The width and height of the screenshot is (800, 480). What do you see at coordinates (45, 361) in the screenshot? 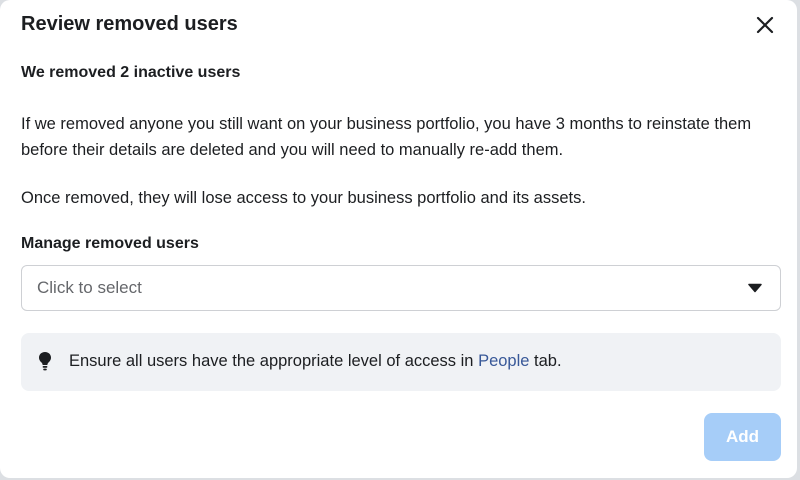
I see `lightbulb-icon` at bounding box center [45, 361].